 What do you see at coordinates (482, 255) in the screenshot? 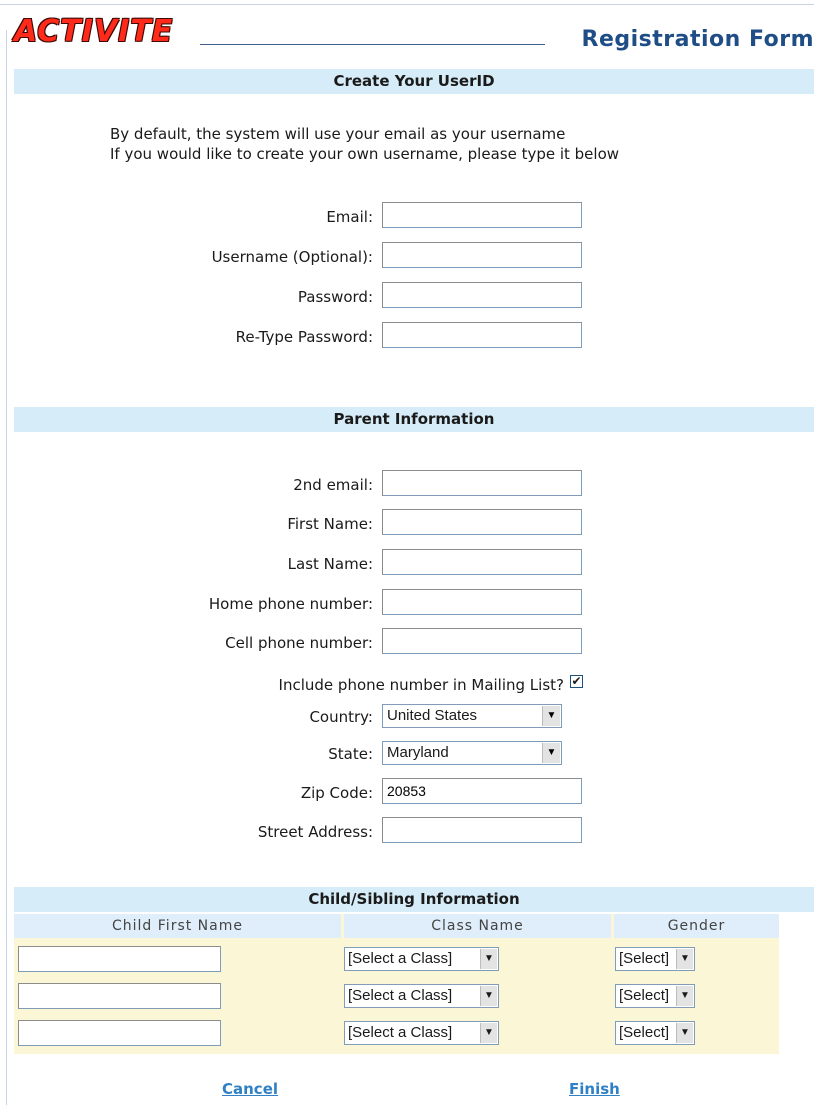
I see `username-input` at bounding box center [482, 255].